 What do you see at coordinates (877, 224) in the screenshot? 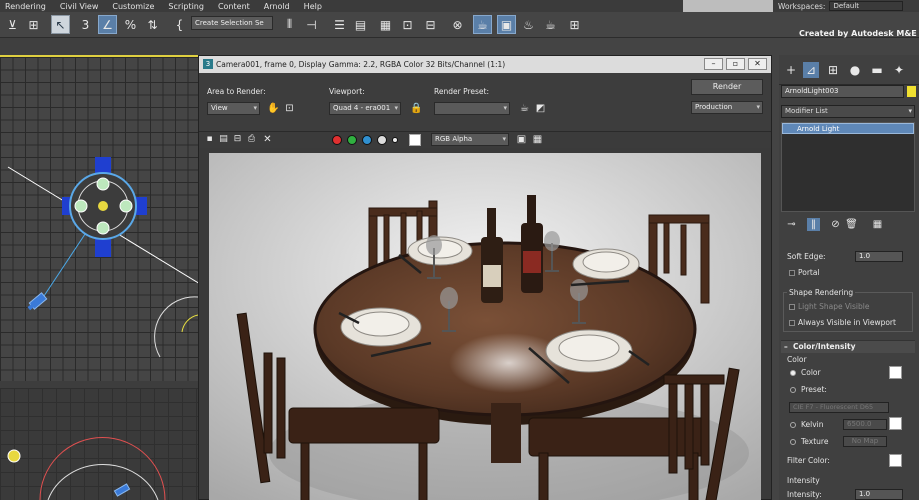
I see `configure-sets-icon: ▦` at bounding box center [877, 224].